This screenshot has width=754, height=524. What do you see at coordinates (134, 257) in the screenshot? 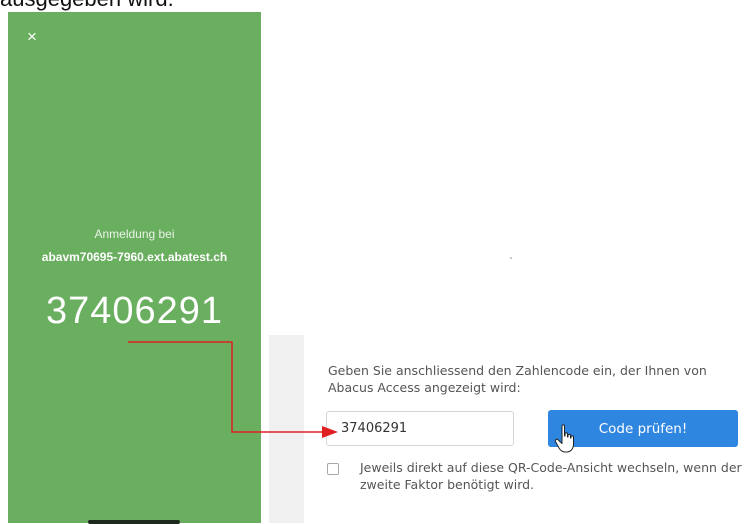
I see `host-name: abavm70695-7960.ext.abatest.ch` at bounding box center [134, 257].